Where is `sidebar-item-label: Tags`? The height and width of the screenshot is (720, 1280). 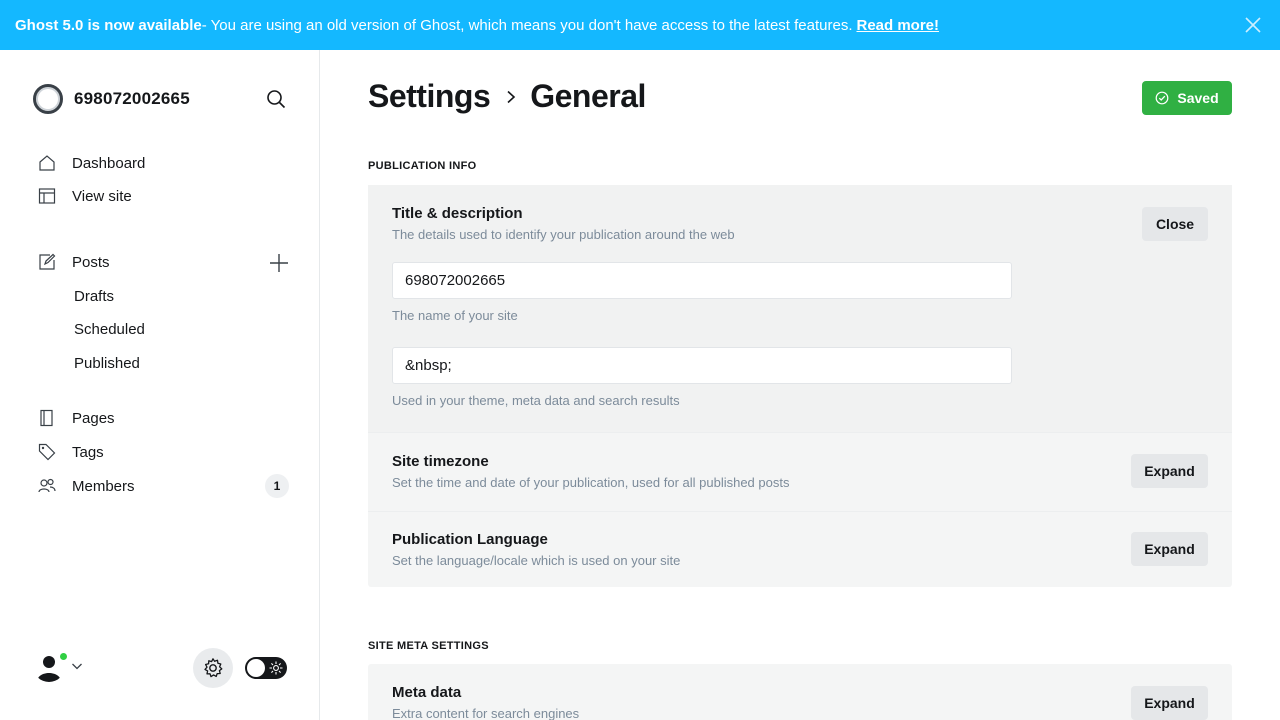 sidebar-item-label: Tags is located at coordinates (88, 452).